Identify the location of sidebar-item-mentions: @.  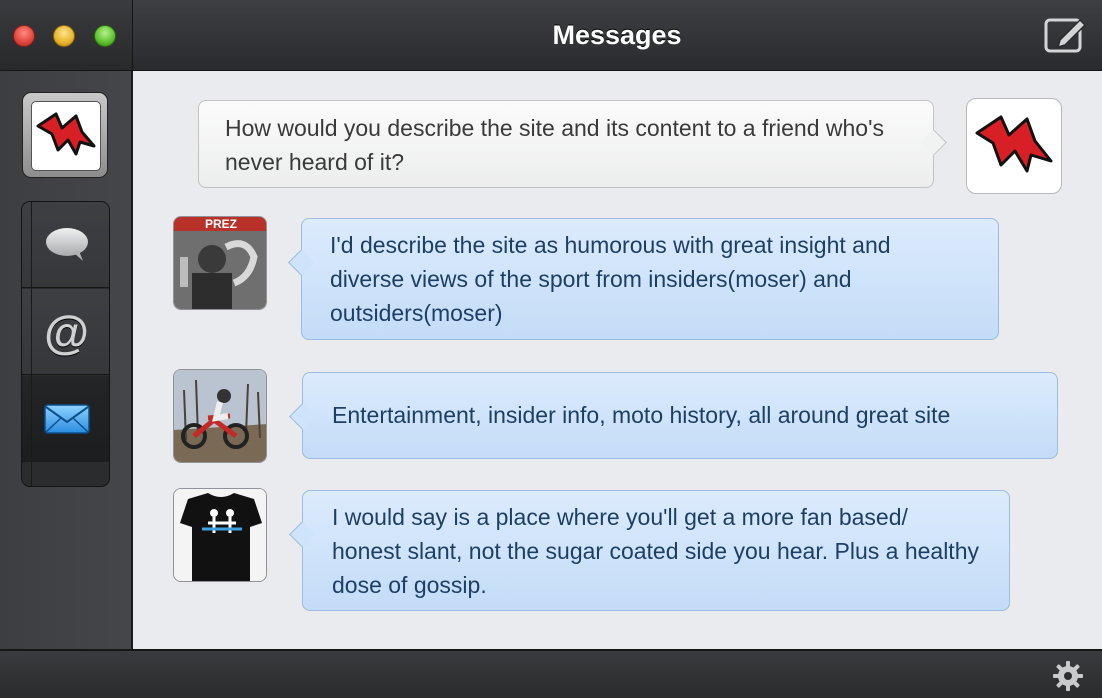
(65, 332).